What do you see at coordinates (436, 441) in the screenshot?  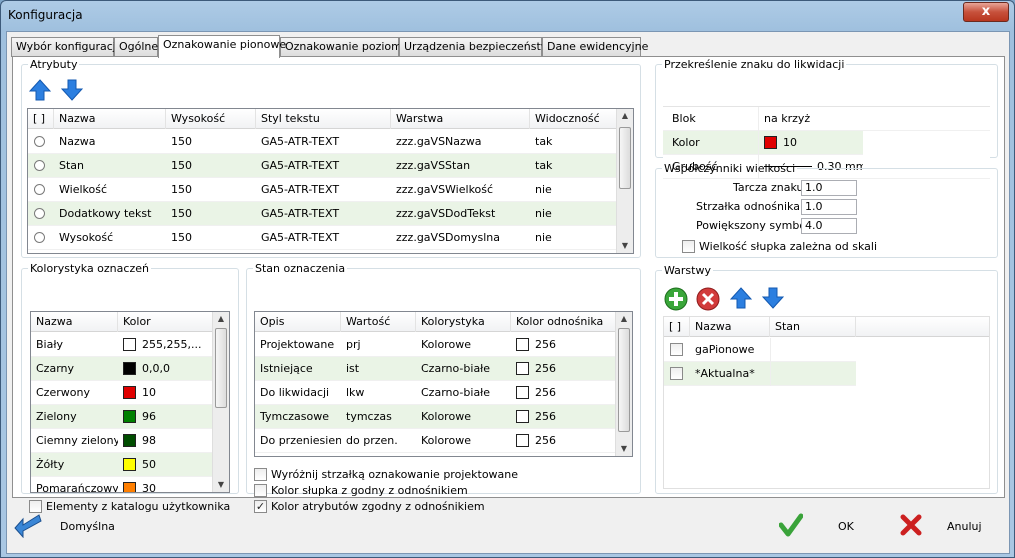 I see `table-row: Do przeniesieniado przen.Kolorowe256` at bounding box center [436, 441].